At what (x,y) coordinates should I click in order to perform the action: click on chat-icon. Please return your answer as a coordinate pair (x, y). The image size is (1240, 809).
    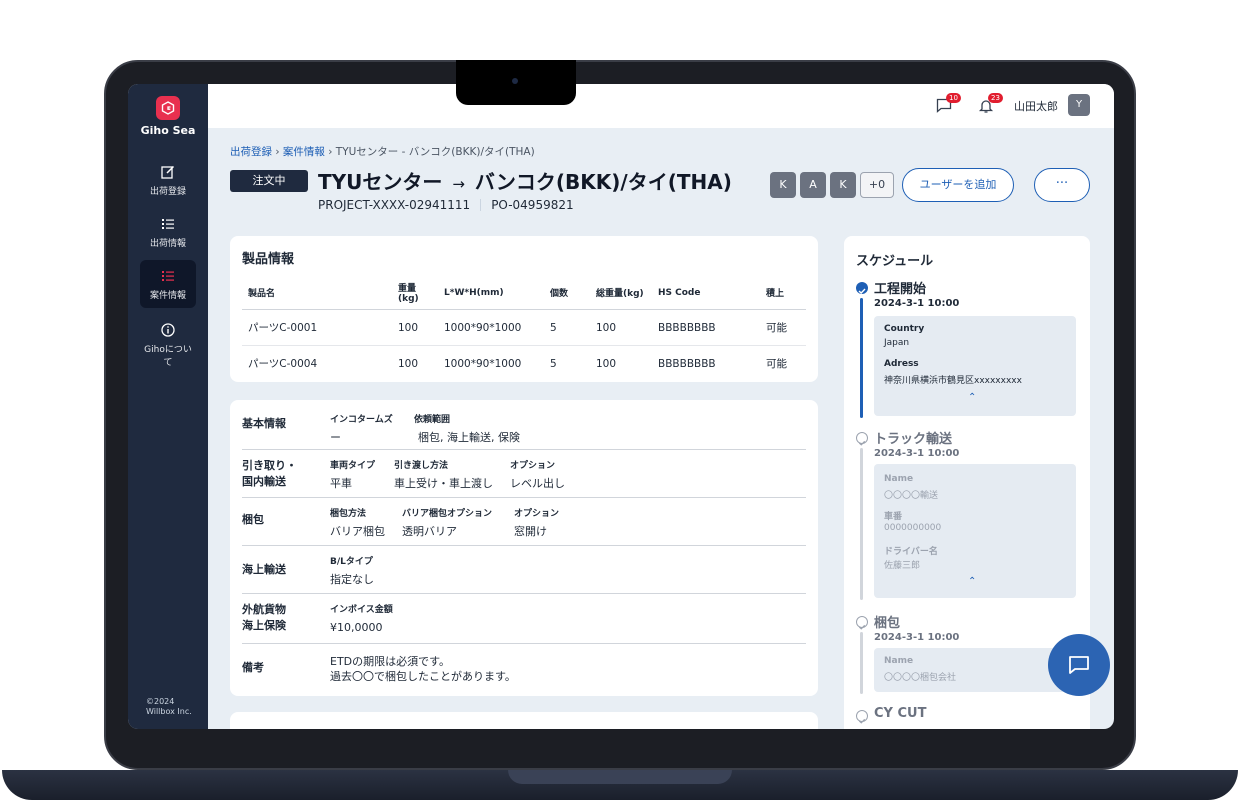
    Looking at the image, I should click on (1079, 665).